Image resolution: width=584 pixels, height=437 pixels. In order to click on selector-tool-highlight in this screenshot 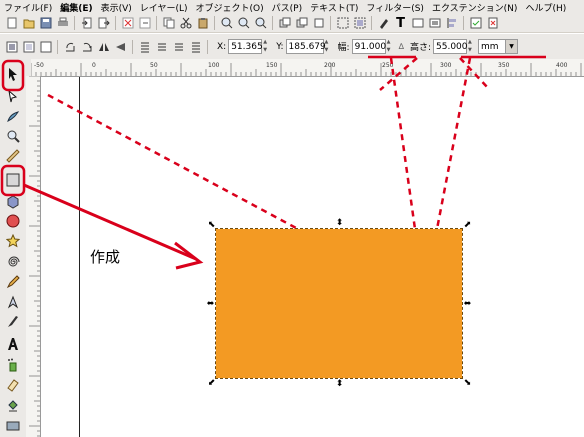, I will do `click(13, 75)`.